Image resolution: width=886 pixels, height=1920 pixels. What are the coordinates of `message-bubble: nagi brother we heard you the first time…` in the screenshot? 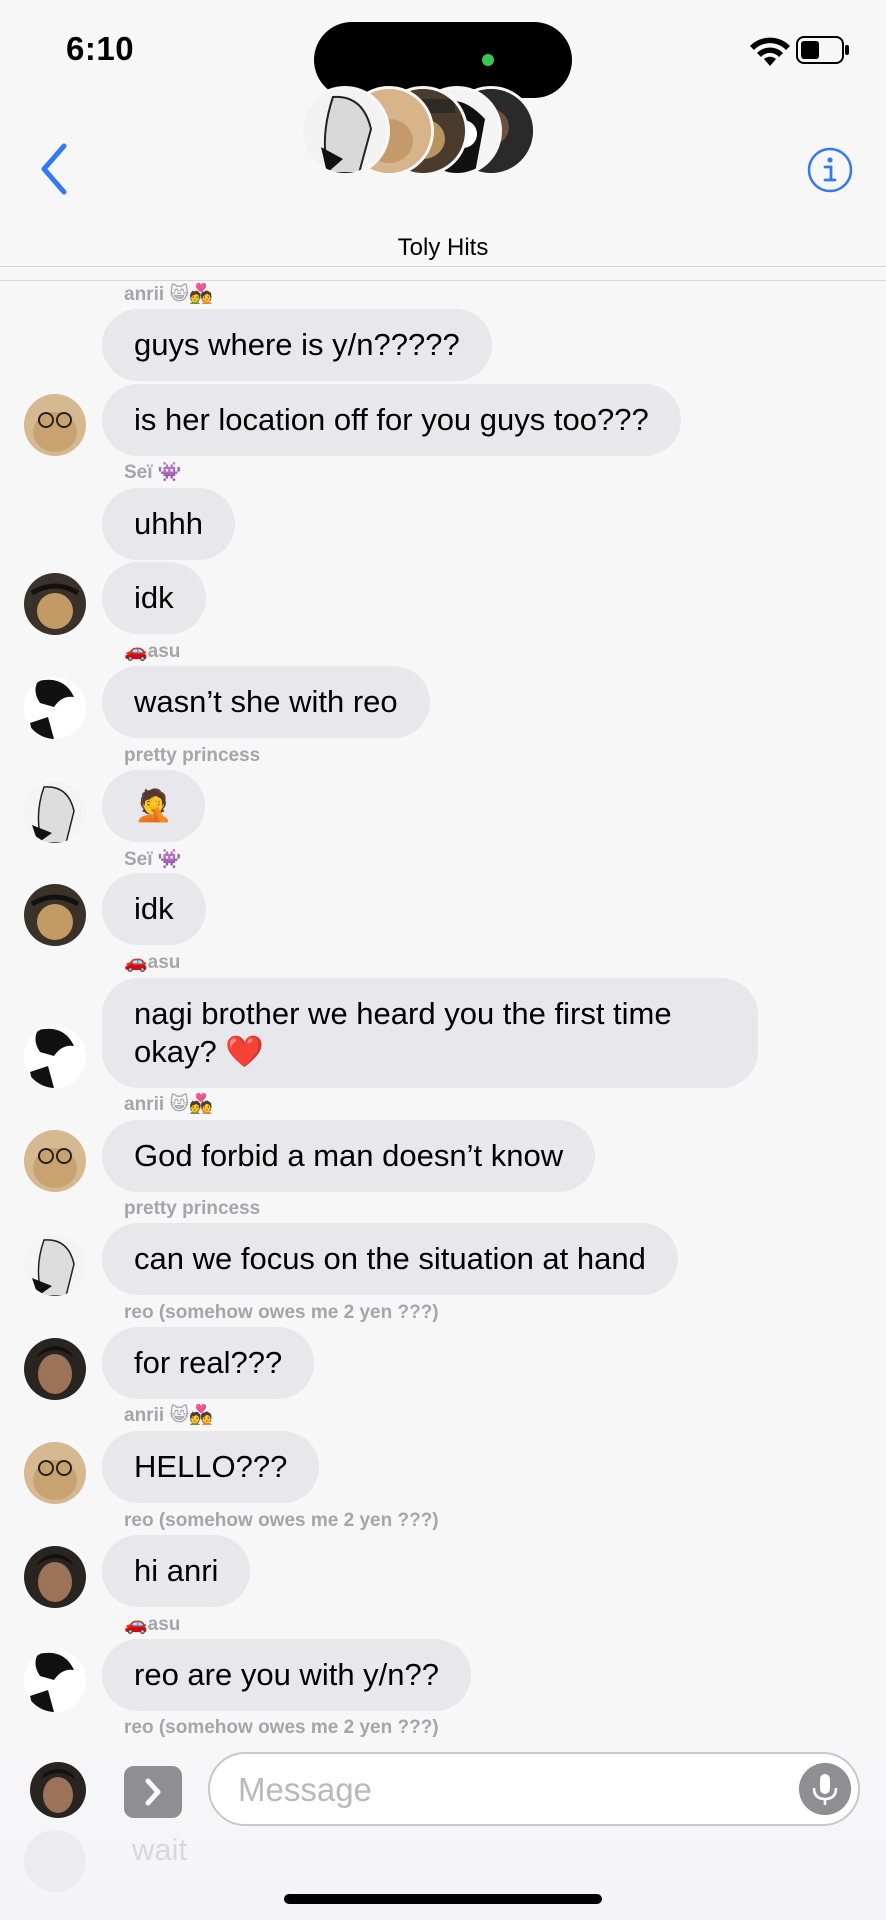 It's located at (430, 1033).